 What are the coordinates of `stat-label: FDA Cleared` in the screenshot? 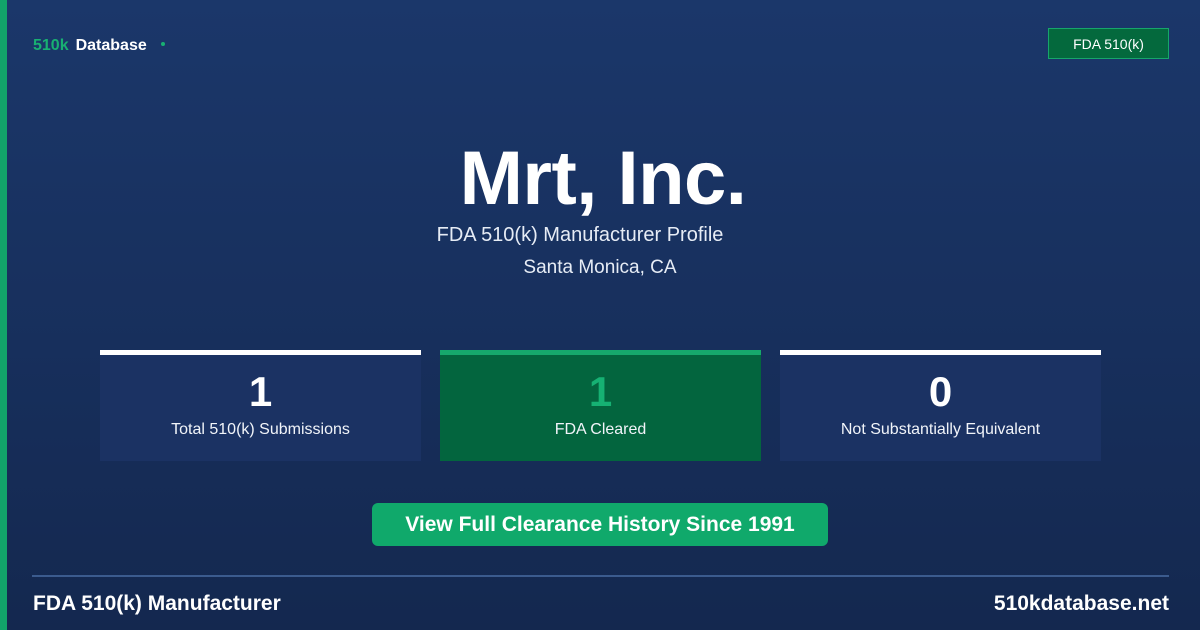 It's located at (600, 429).